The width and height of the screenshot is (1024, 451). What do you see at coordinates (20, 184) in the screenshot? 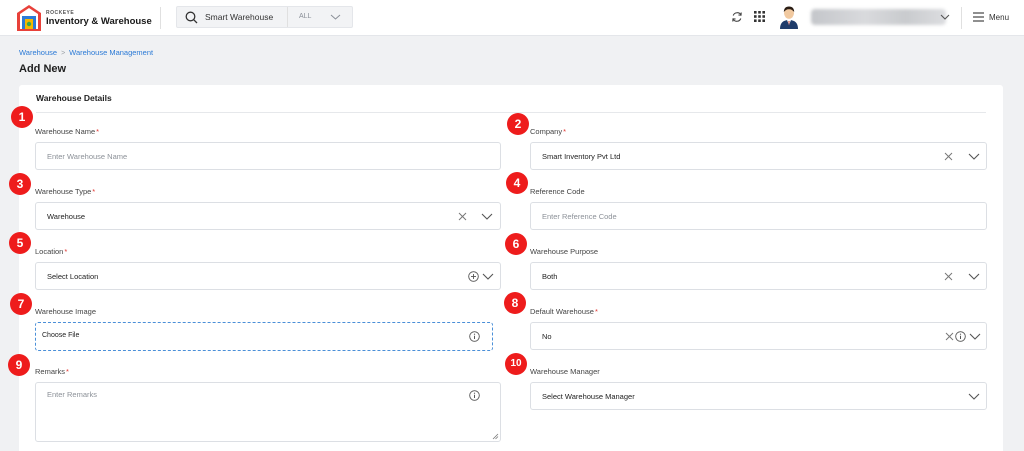
I see `annotation-badge-3: 3` at bounding box center [20, 184].